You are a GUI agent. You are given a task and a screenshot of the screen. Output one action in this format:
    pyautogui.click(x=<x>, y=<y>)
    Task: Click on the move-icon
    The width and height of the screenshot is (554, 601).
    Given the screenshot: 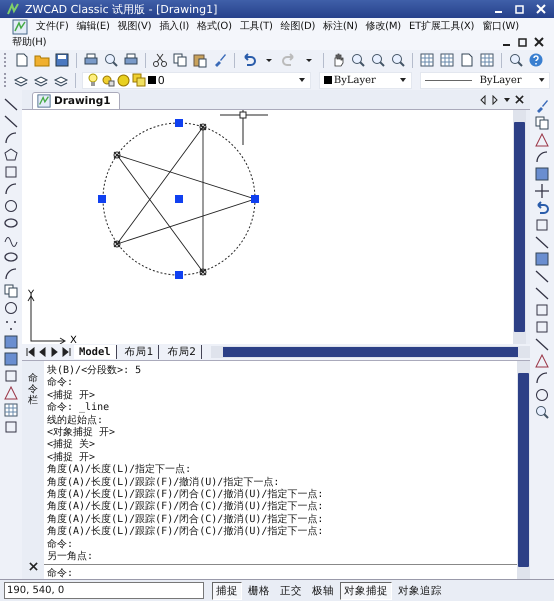 What is the action you would take?
    pyautogui.click(x=542, y=191)
    